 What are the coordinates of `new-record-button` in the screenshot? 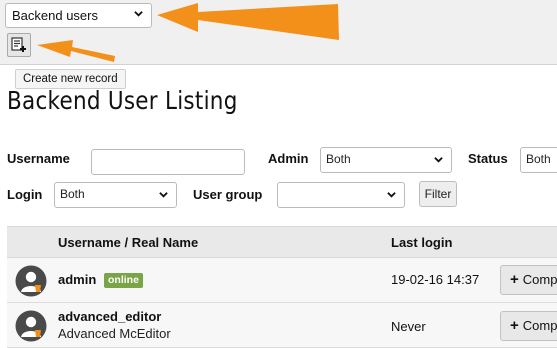 It's located at (19, 45).